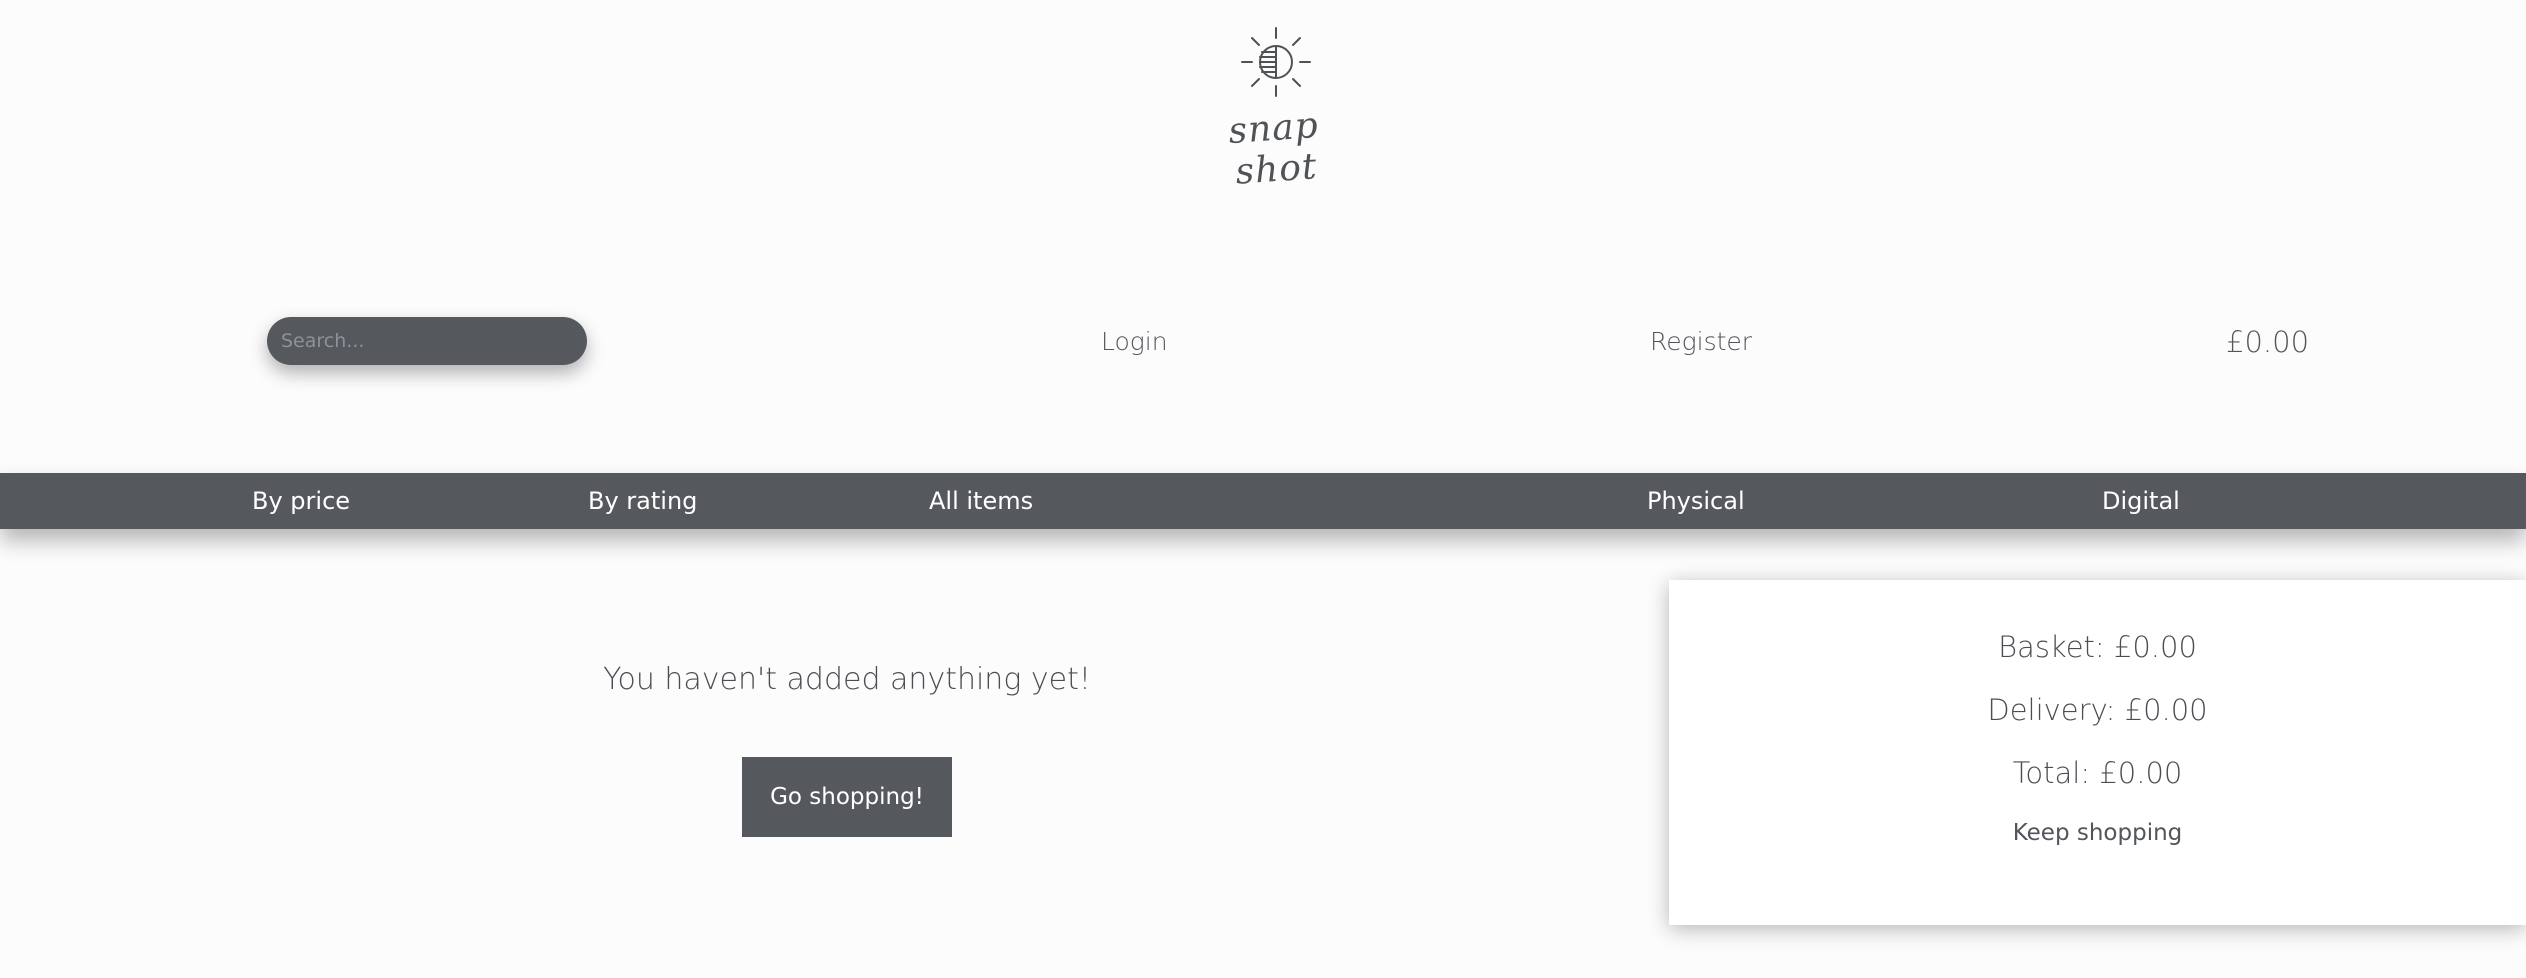  What do you see at coordinates (2267, 342) in the screenshot?
I see `basket-total-link: £0.00` at bounding box center [2267, 342].